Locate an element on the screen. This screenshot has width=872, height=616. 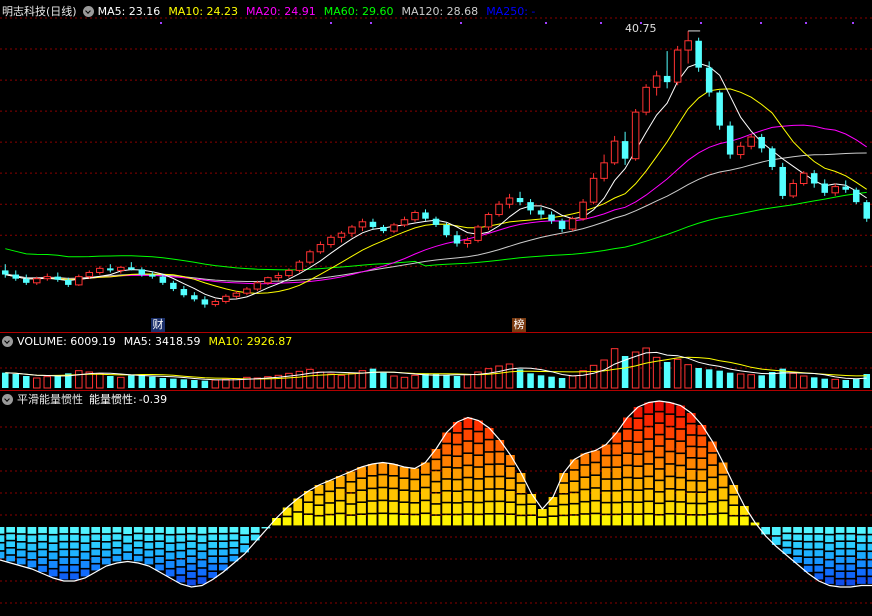
indicator-menu-icon is located at coordinates (88, 11).